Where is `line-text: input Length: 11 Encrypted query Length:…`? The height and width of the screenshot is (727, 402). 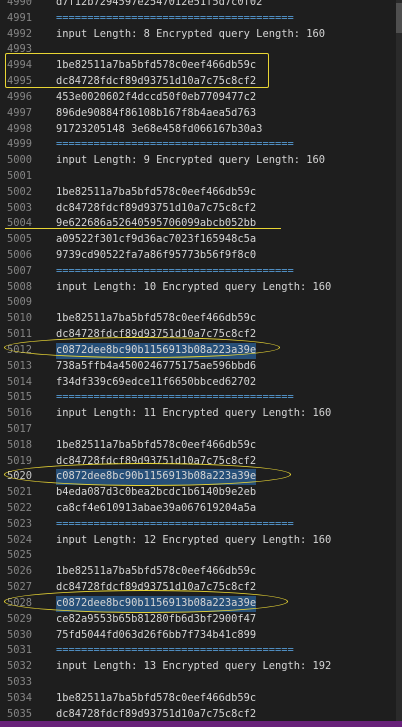 line-text: input Length: 11 Encrypted query Length:… is located at coordinates (194, 413).